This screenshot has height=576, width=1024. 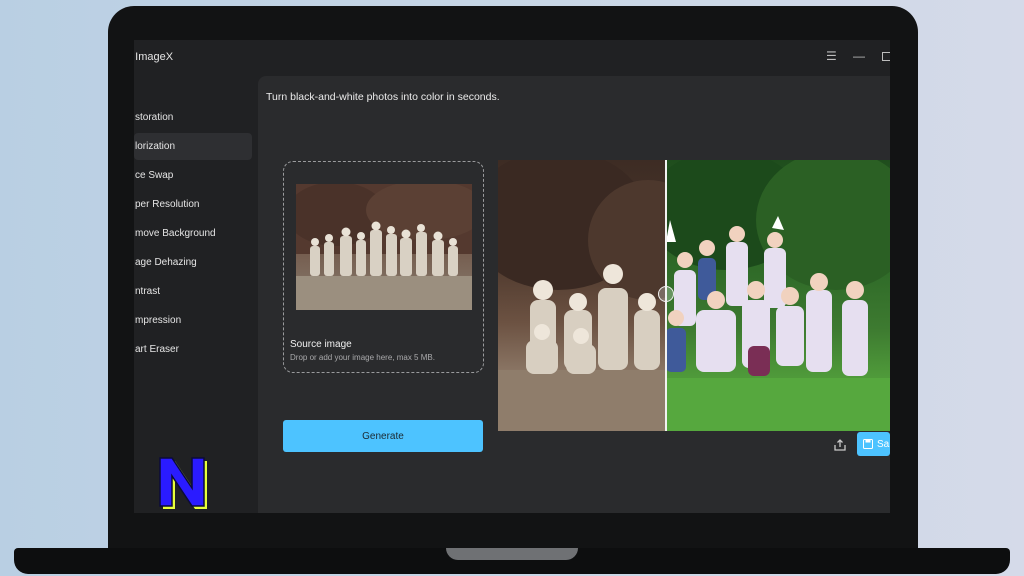 I want to click on save-icon, so click(x=868, y=444).